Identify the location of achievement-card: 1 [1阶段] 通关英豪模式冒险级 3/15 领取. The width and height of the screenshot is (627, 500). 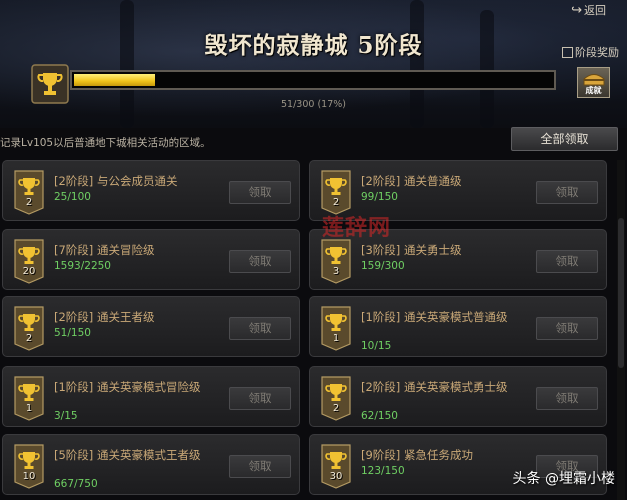
(151, 396).